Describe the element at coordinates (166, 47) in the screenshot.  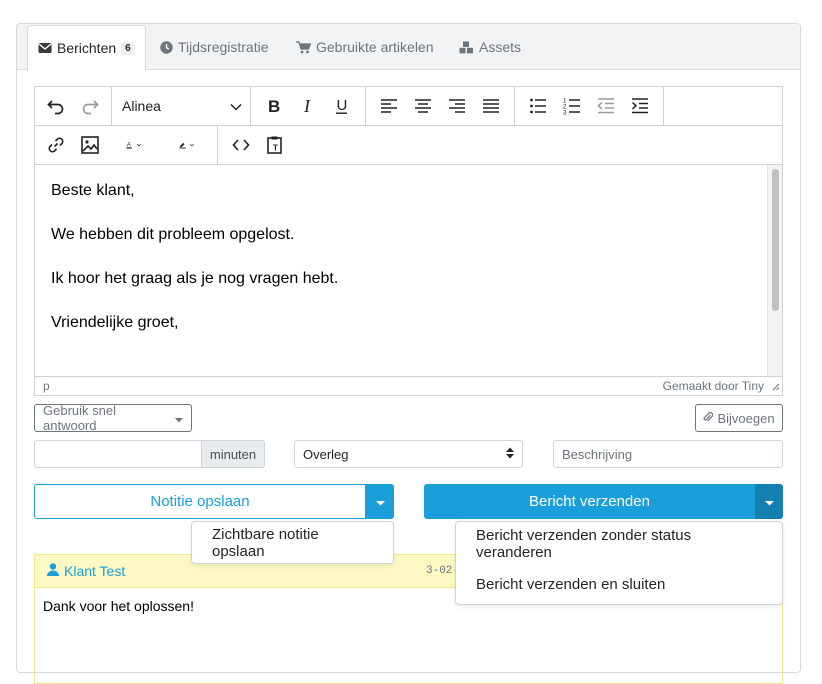
I see `clock-icon` at that location.